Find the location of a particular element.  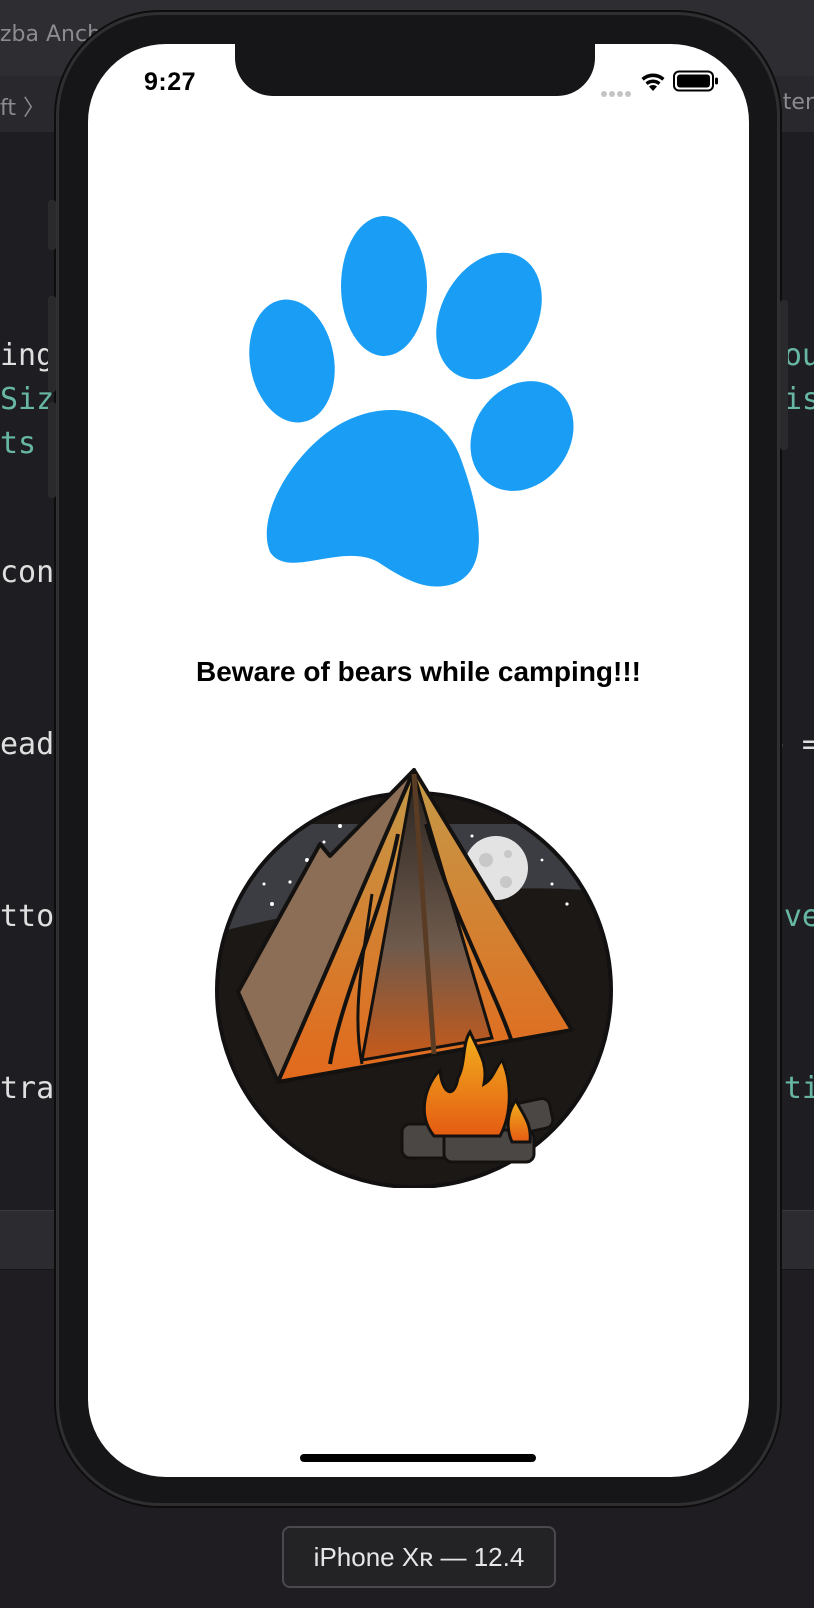

device-notch is located at coordinates (415, 70).